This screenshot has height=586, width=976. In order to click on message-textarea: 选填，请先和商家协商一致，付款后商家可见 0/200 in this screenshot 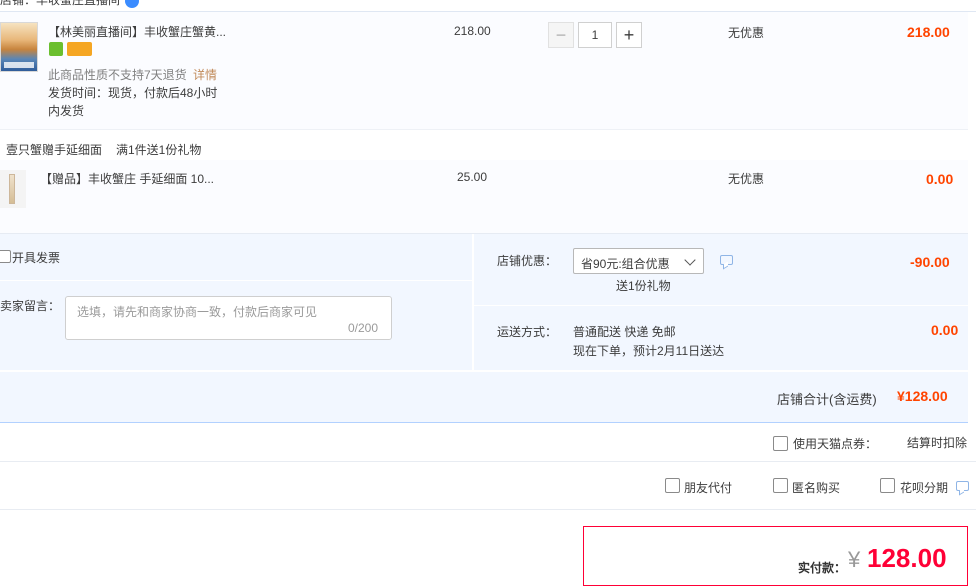, I will do `click(228, 318)`.